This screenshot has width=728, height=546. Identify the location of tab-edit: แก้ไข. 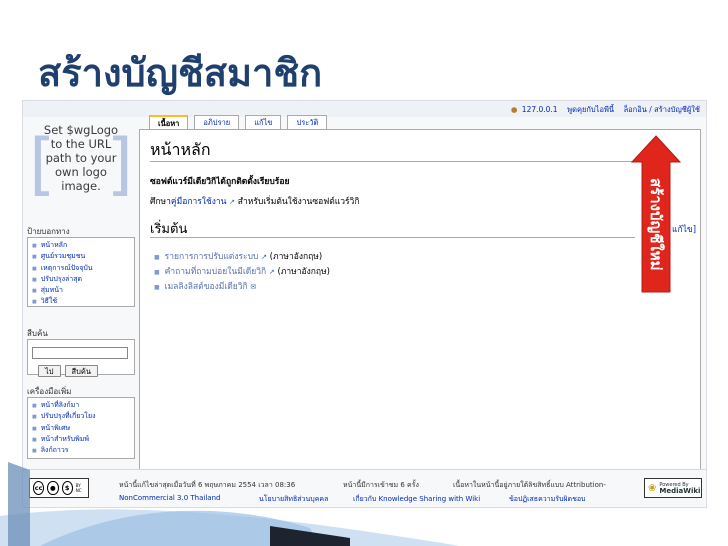
(263, 122).